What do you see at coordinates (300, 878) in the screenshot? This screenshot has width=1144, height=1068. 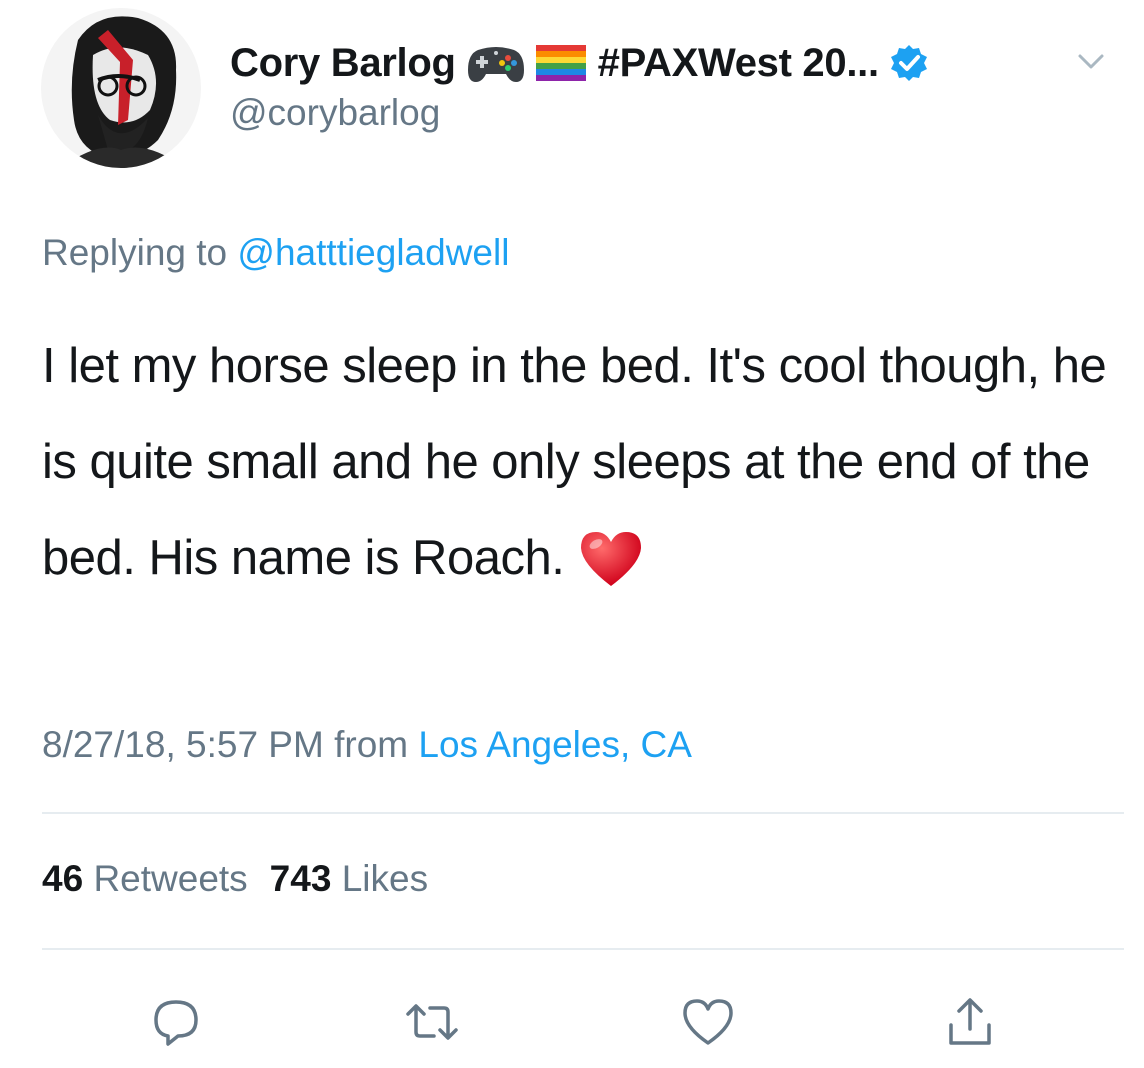 I see `likes-count: 743` at bounding box center [300, 878].